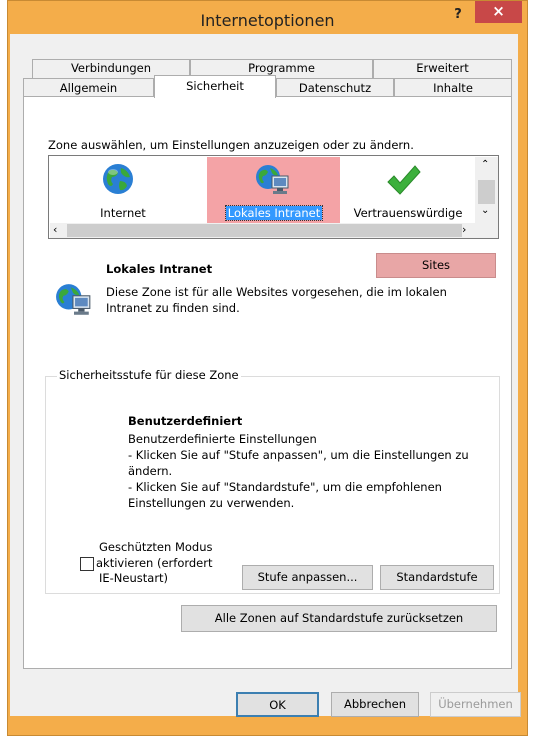 The height and width of the screenshot is (736, 535). Describe the element at coordinates (277, 704) in the screenshot. I see `ok-button: OK` at that location.